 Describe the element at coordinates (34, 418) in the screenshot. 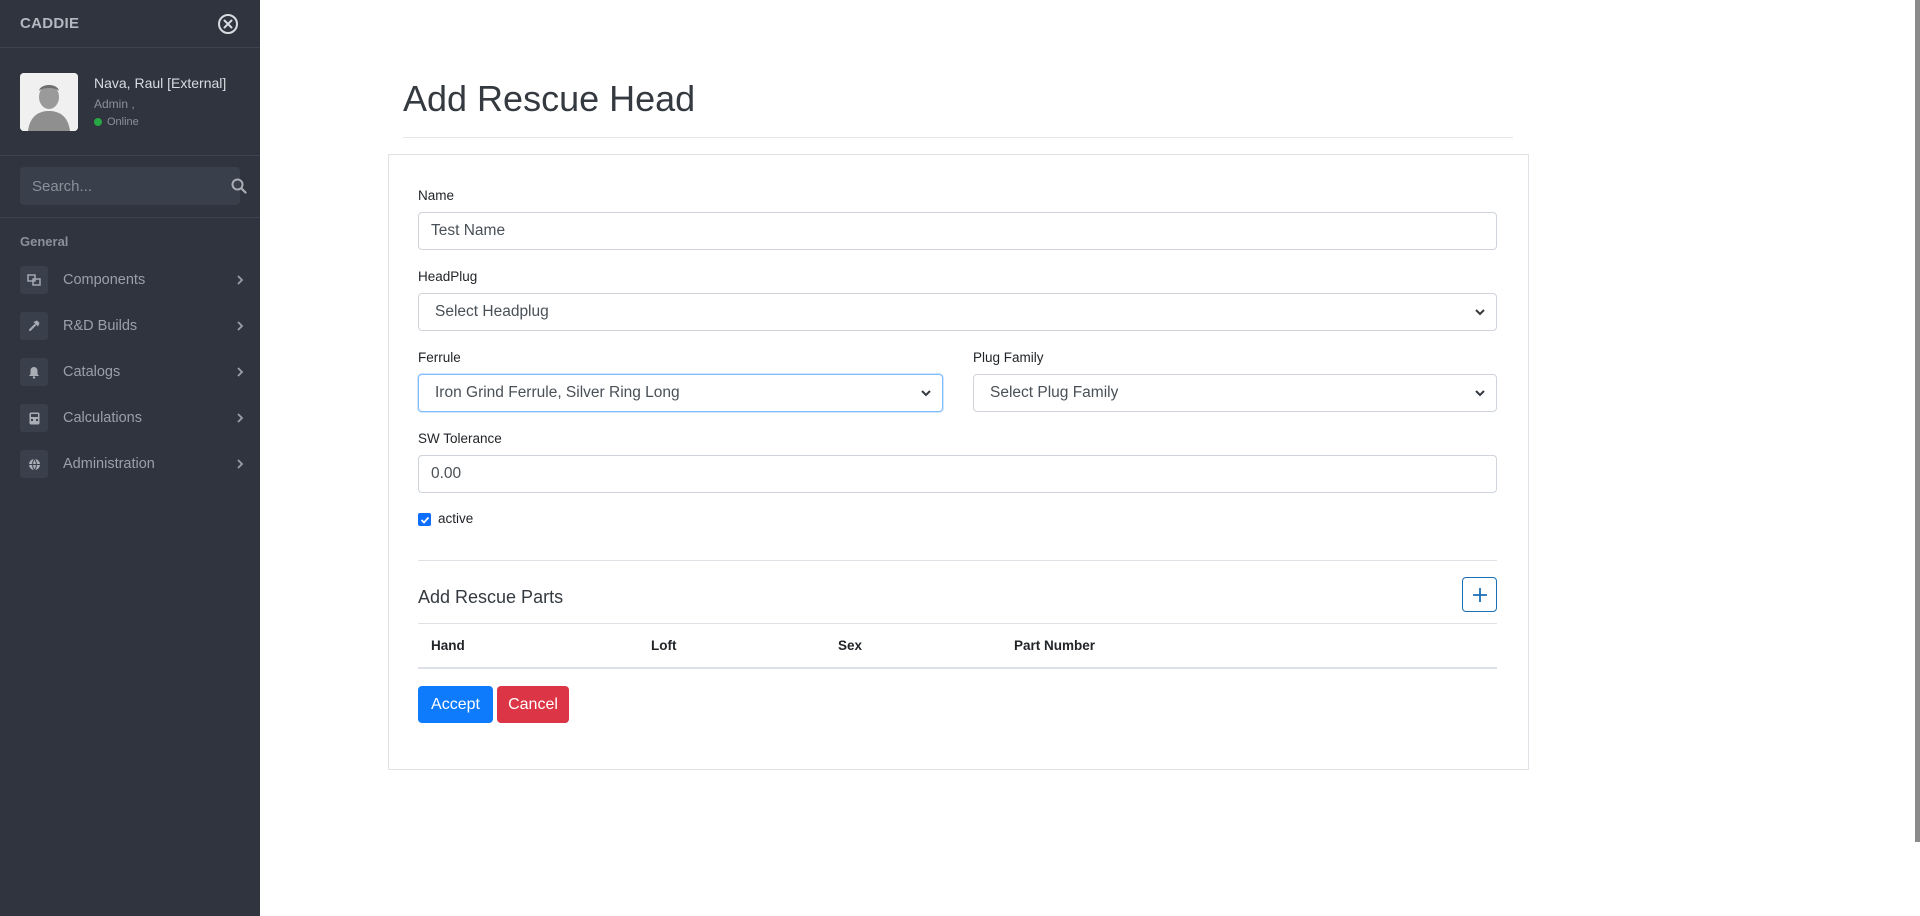

I see `calculator-icon` at that location.